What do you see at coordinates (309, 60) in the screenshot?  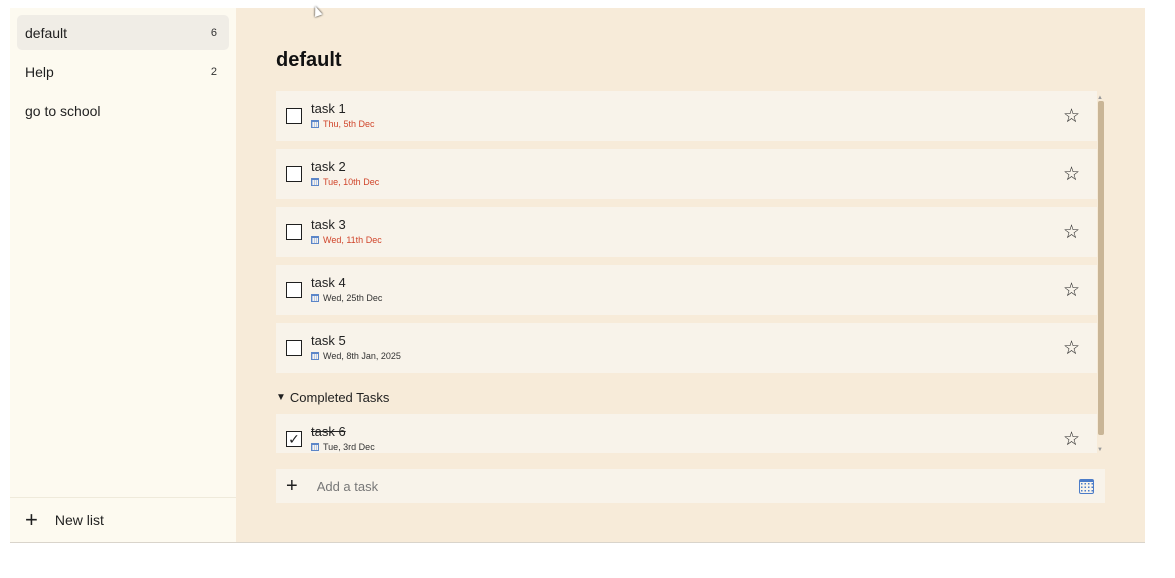 I see `page-title: default` at bounding box center [309, 60].